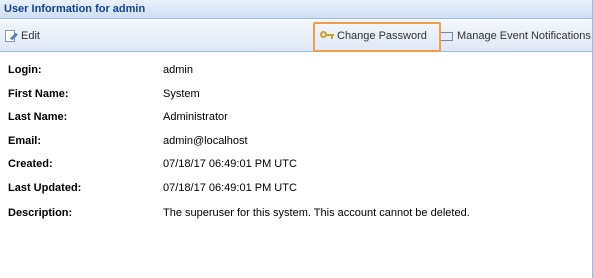 This screenshot has width=593, height=278. I want to click on manage-event-notifications-button: Manage Event Notifications, so click(515, 36).